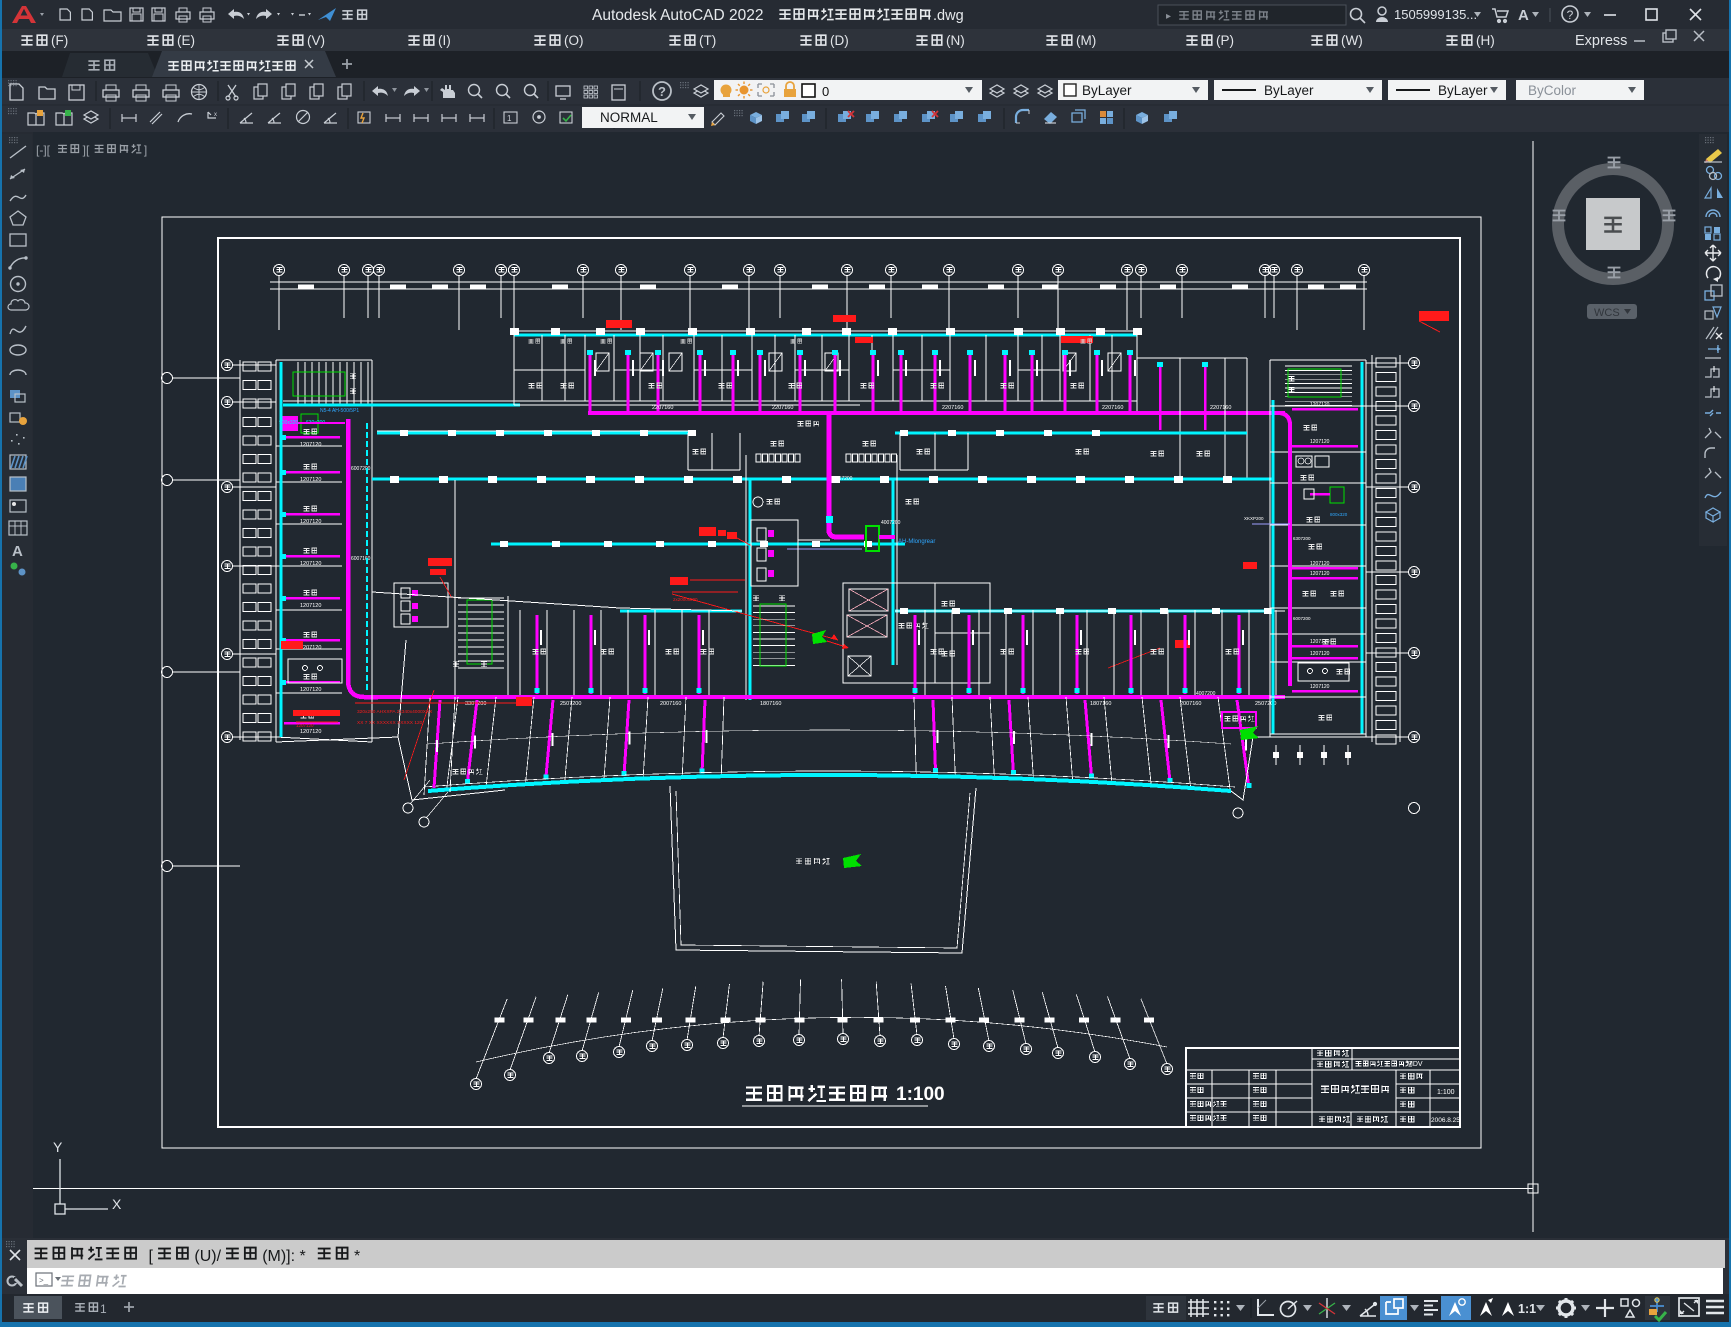 This screenshot has width=1731, height=1327. I want to click on svg-text: Autodesk AutoCAD 2022, so click(677, 15).